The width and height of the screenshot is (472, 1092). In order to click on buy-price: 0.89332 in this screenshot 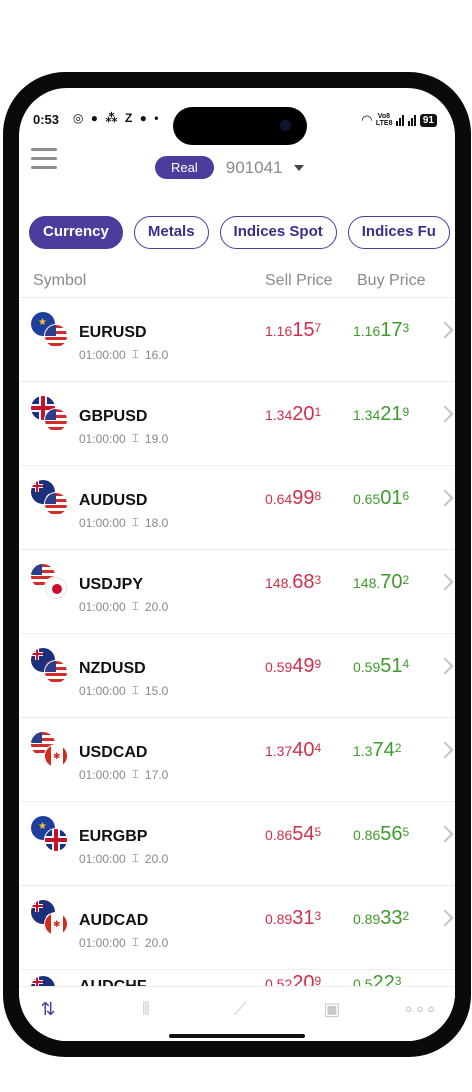, I will do `click(381, 918)`.